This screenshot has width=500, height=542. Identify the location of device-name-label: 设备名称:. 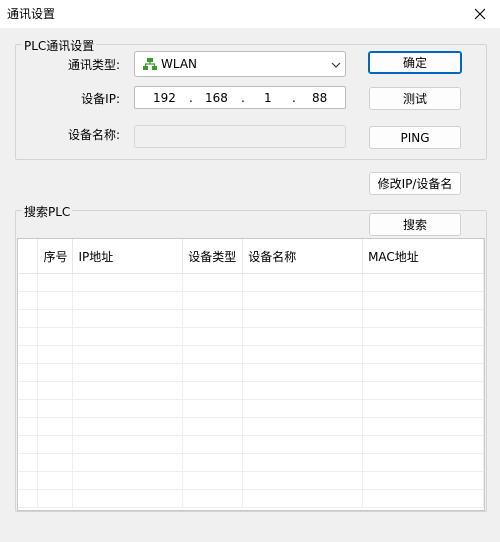
(93, 135).